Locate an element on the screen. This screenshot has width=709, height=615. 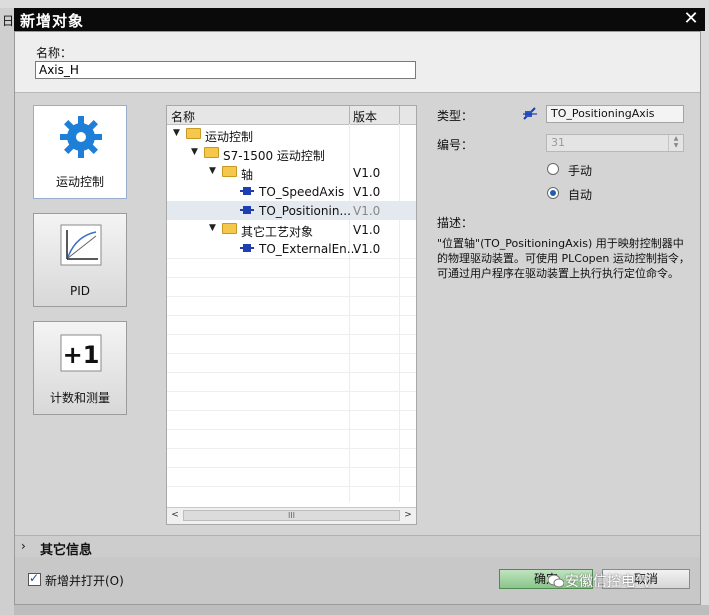
counter-badge: +1 is located at coordinates (81, 355).